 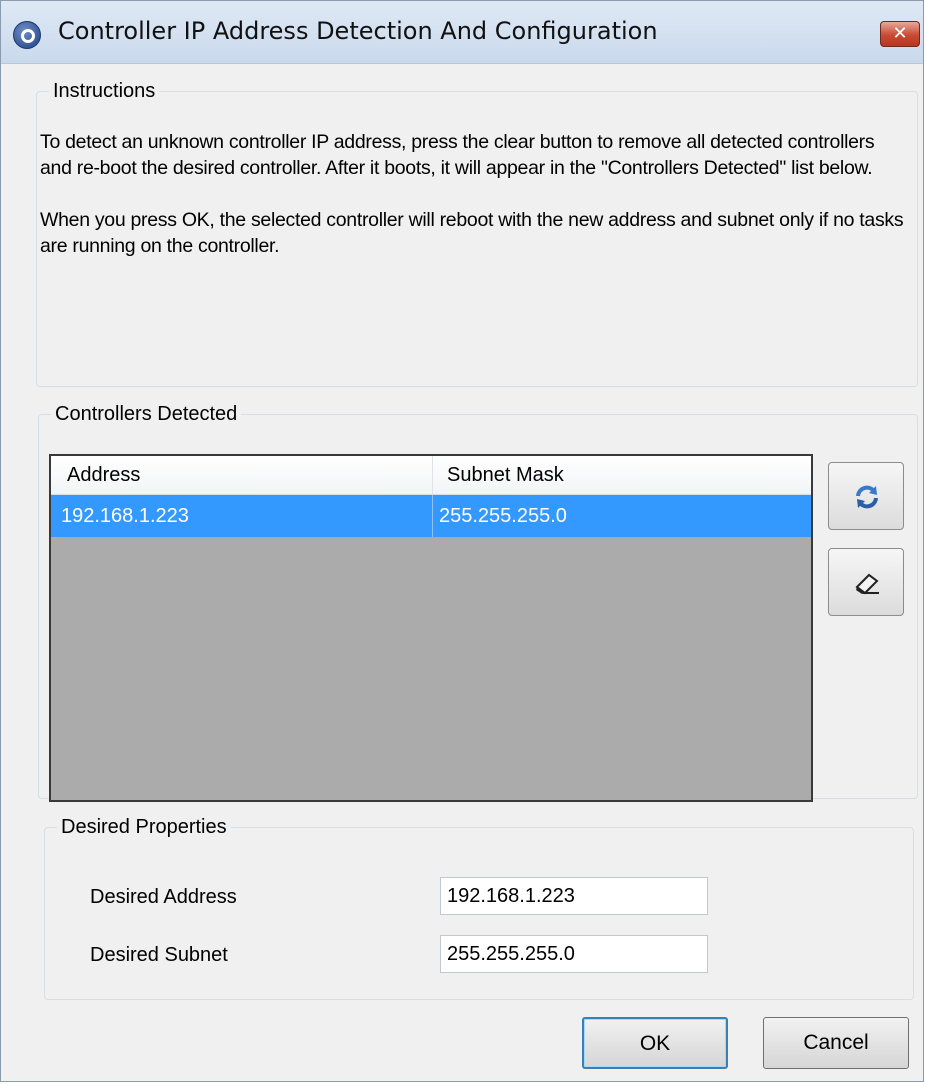 I want to click on list-row-selected: 192.168.1.223 255.255.255.0, so click(x=431, y=516).